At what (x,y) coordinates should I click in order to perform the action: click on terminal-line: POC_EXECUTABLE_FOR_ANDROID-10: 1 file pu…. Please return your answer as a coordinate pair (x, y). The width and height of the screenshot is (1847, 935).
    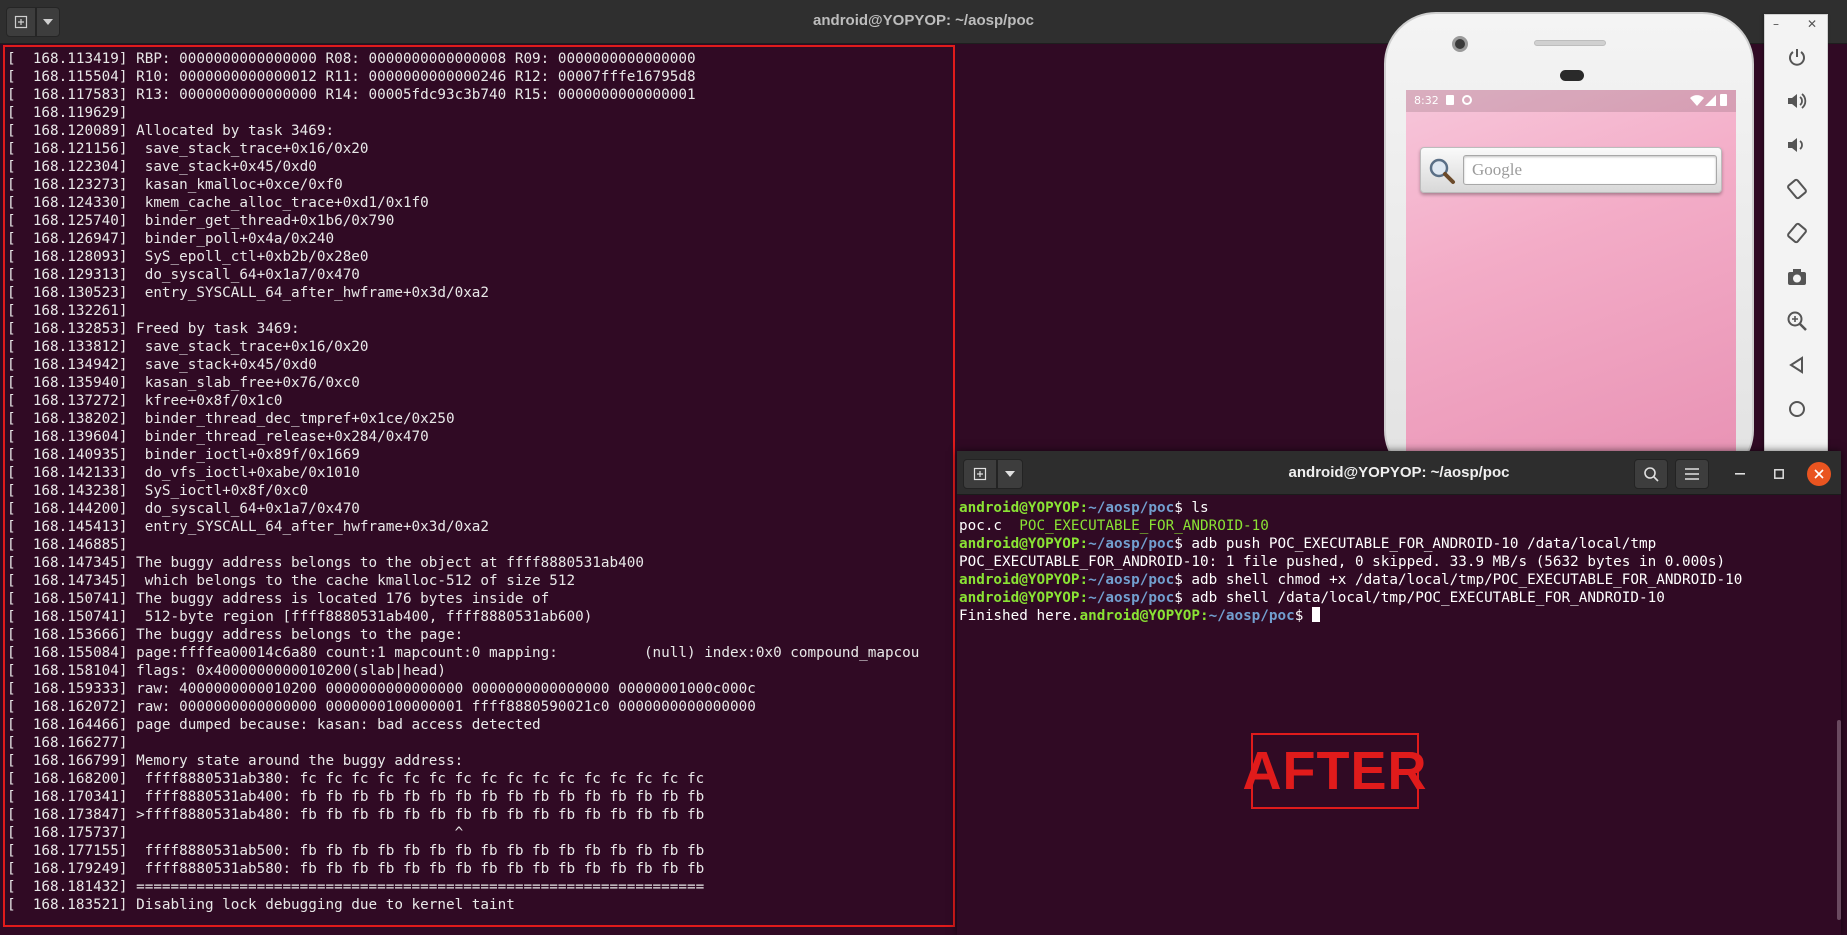
    Looking at the image, I should click on (1399, 562).